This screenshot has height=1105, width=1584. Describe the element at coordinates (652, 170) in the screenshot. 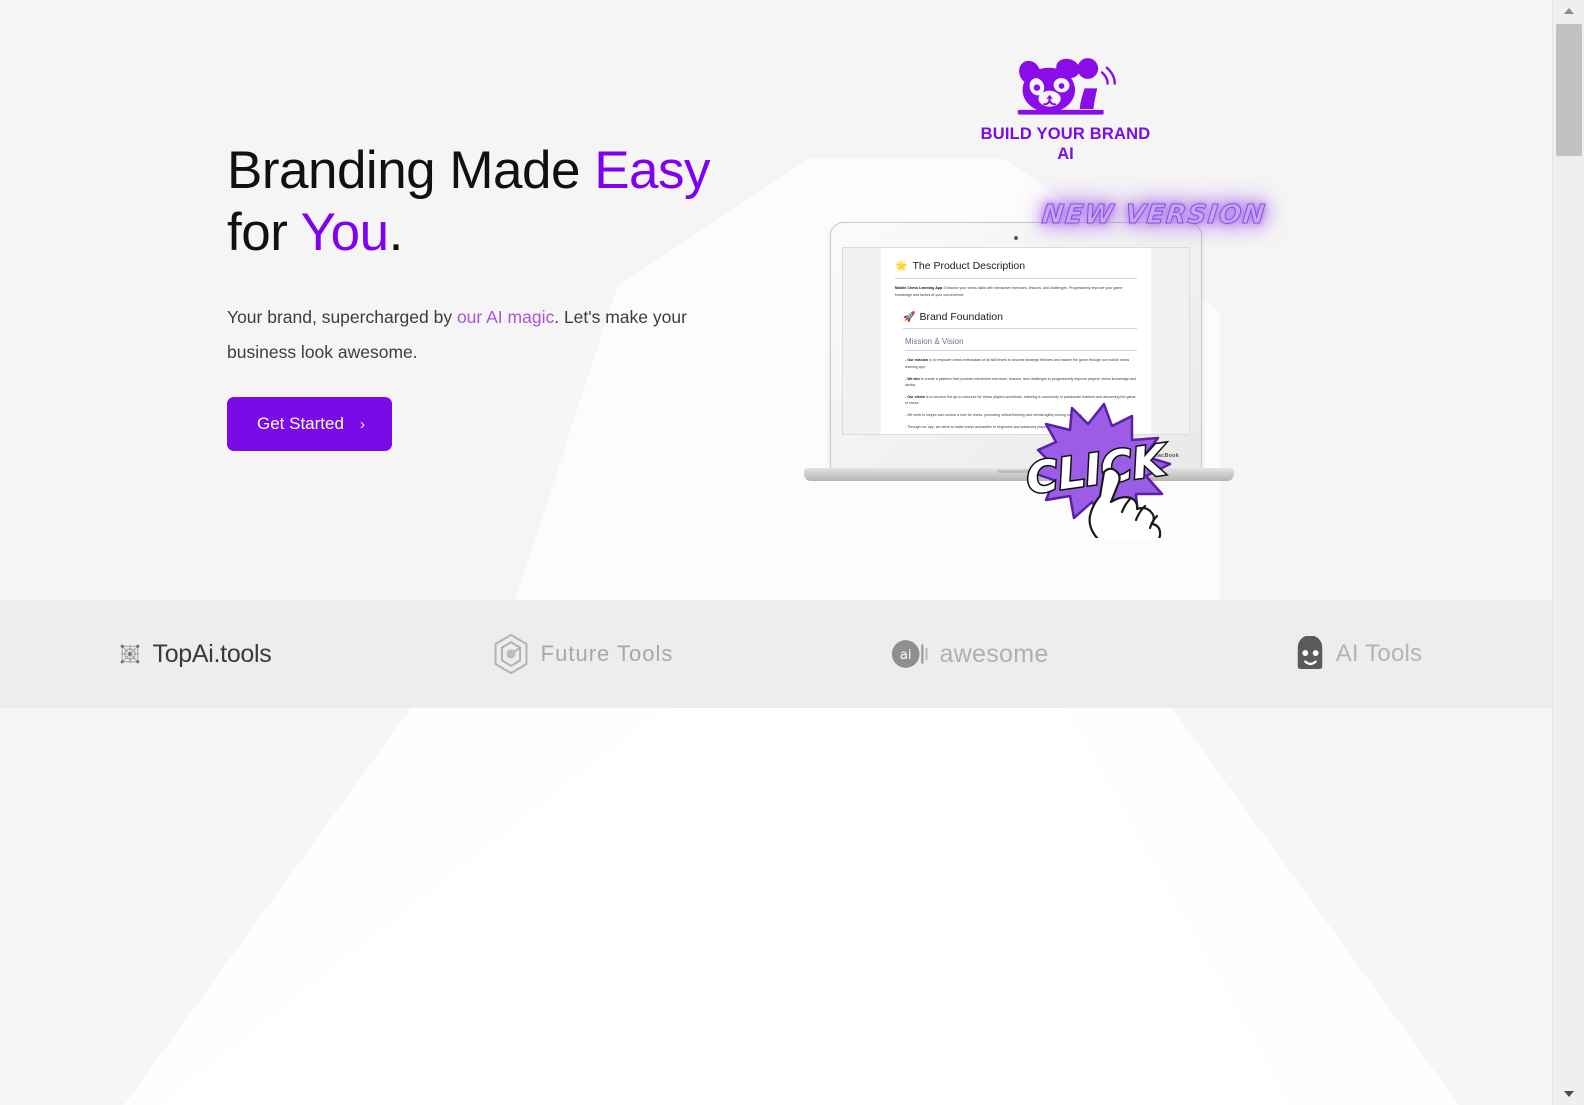

I see `headline-accent-easy: Easy` at that location.